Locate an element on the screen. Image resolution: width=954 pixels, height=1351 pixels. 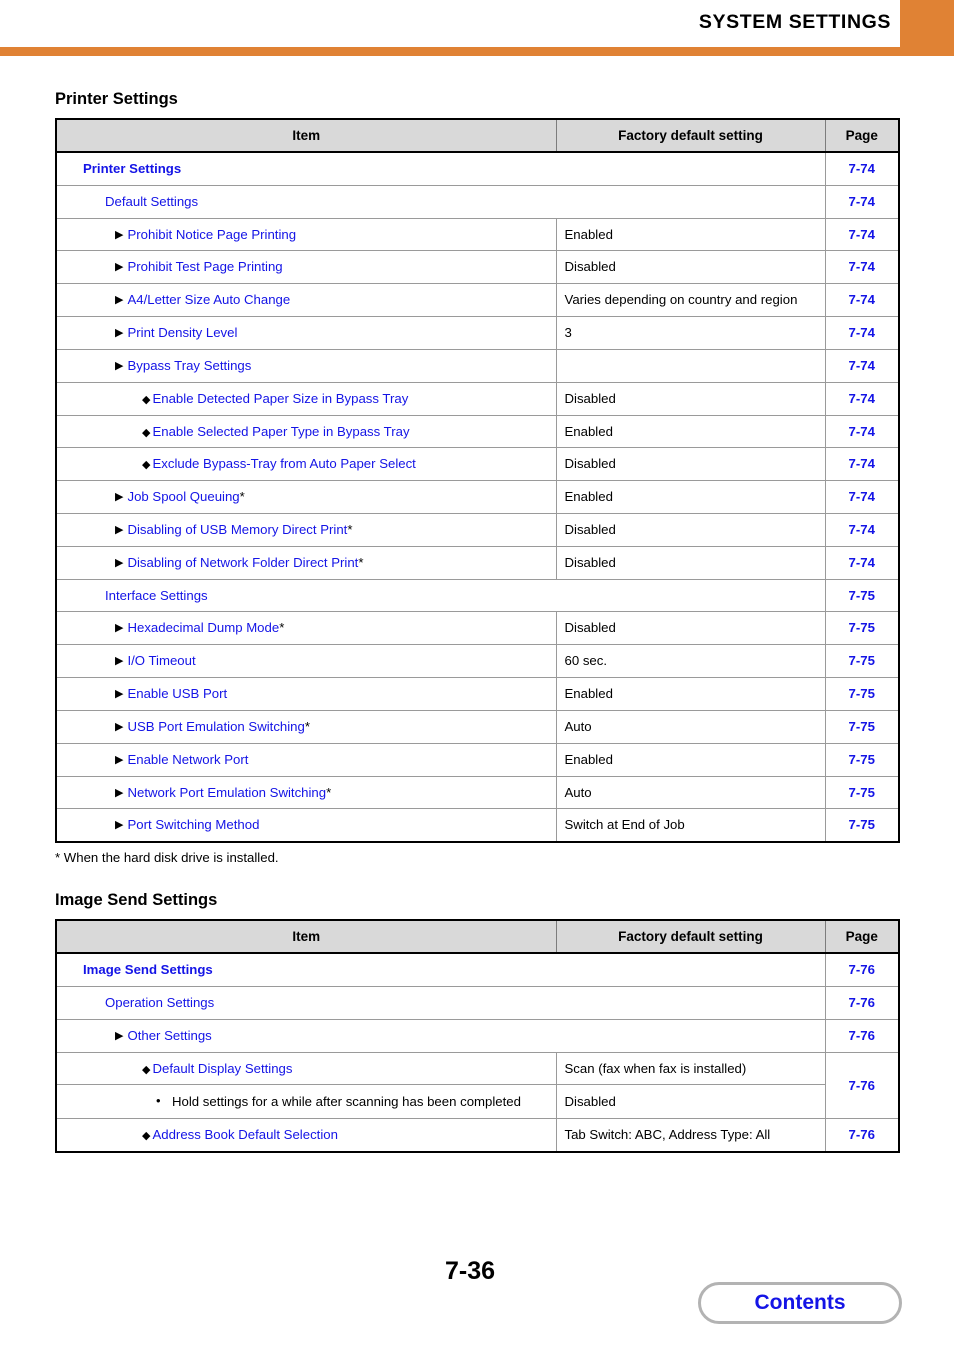
page-header: SYSTEM SETTINGS is located at coordinates (477, 28).